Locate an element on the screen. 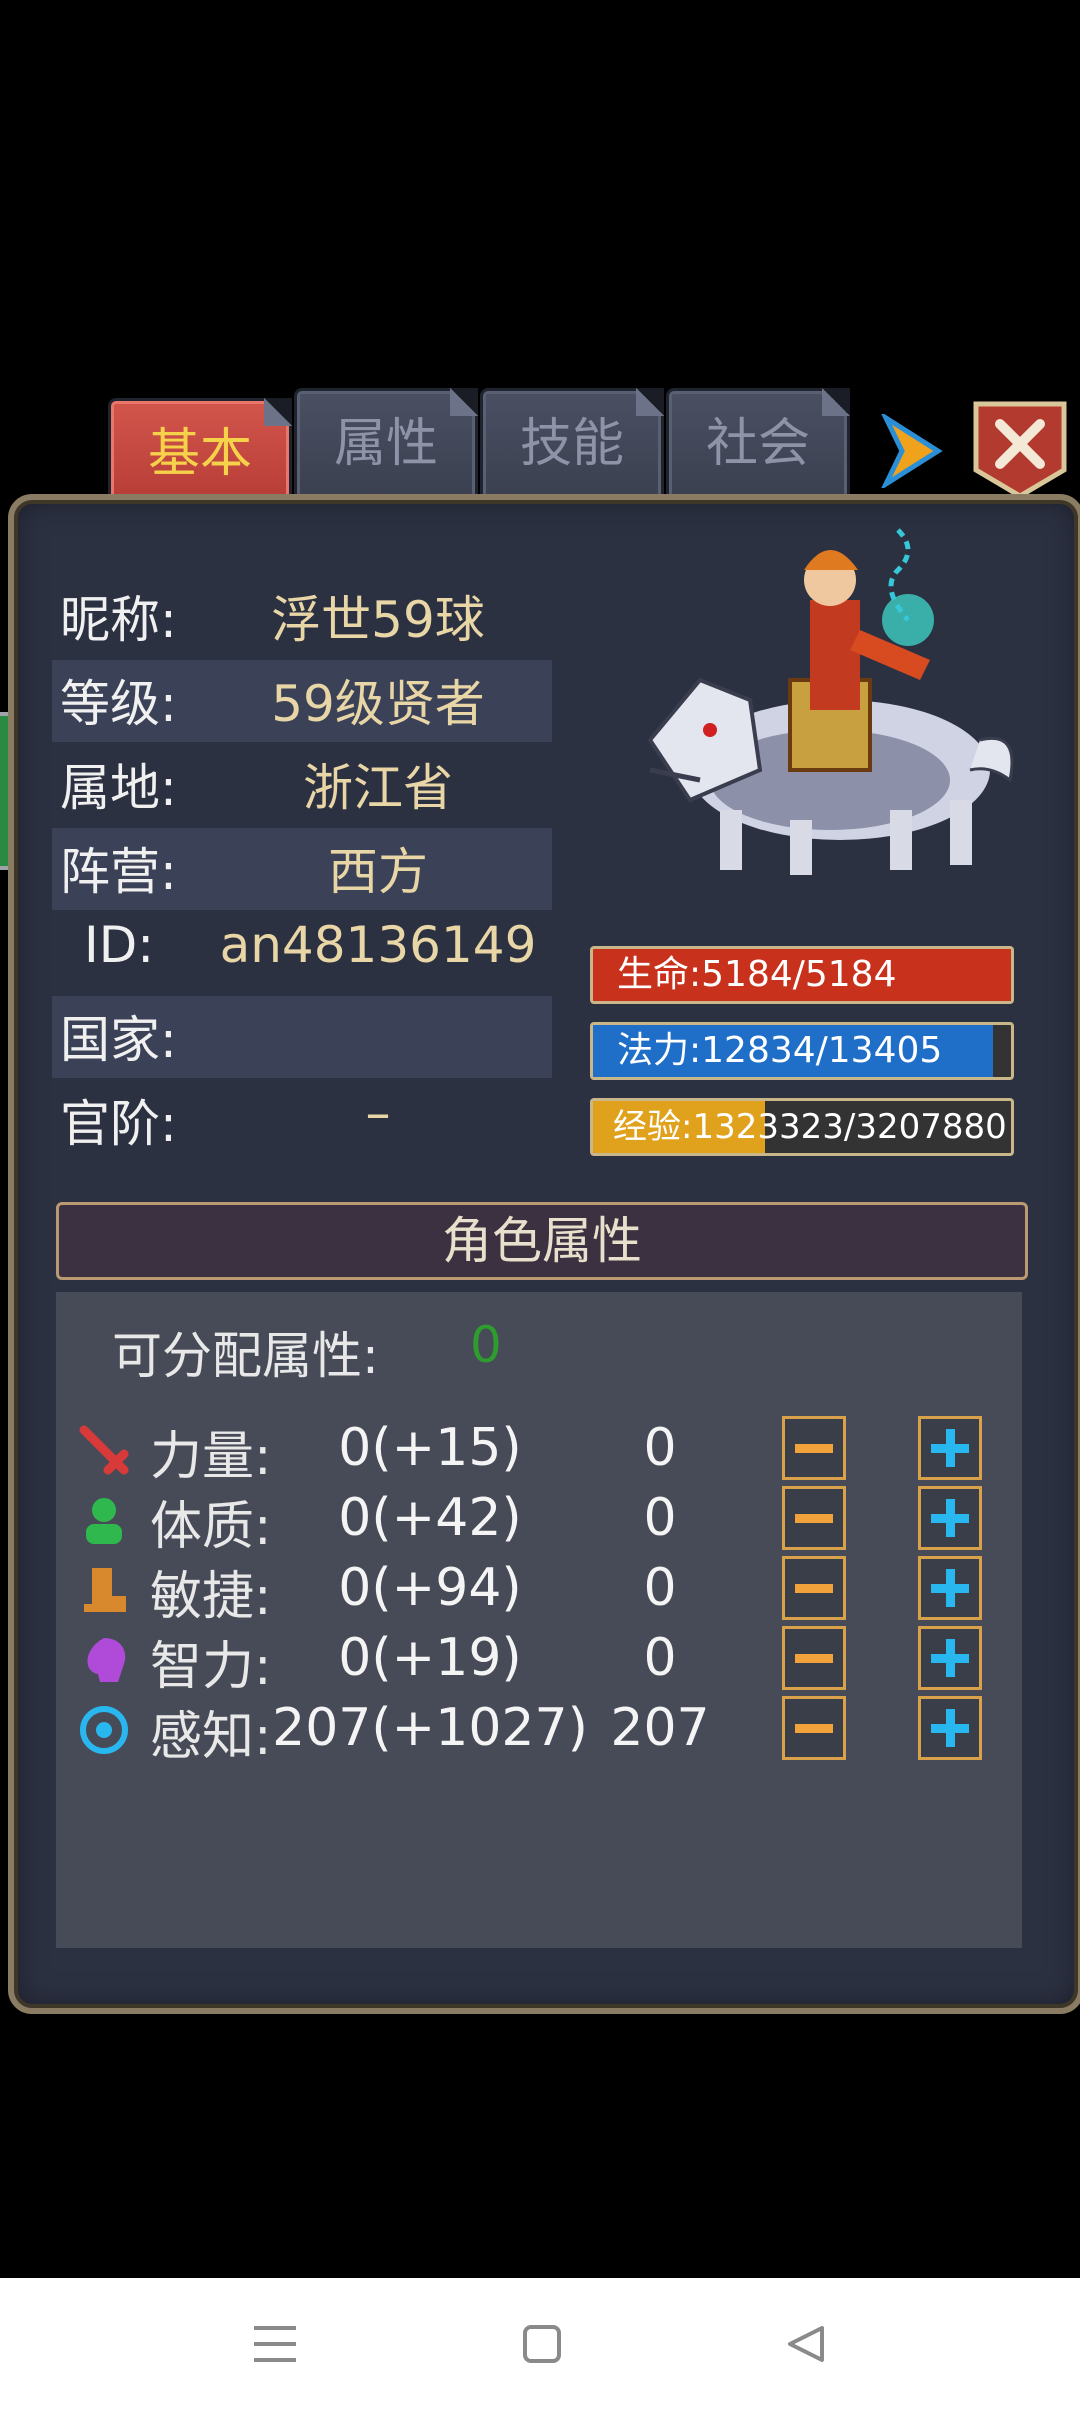 The width and height of the screenshot is (1080, 2414). home-icon is located at coordinates (542, 2344).